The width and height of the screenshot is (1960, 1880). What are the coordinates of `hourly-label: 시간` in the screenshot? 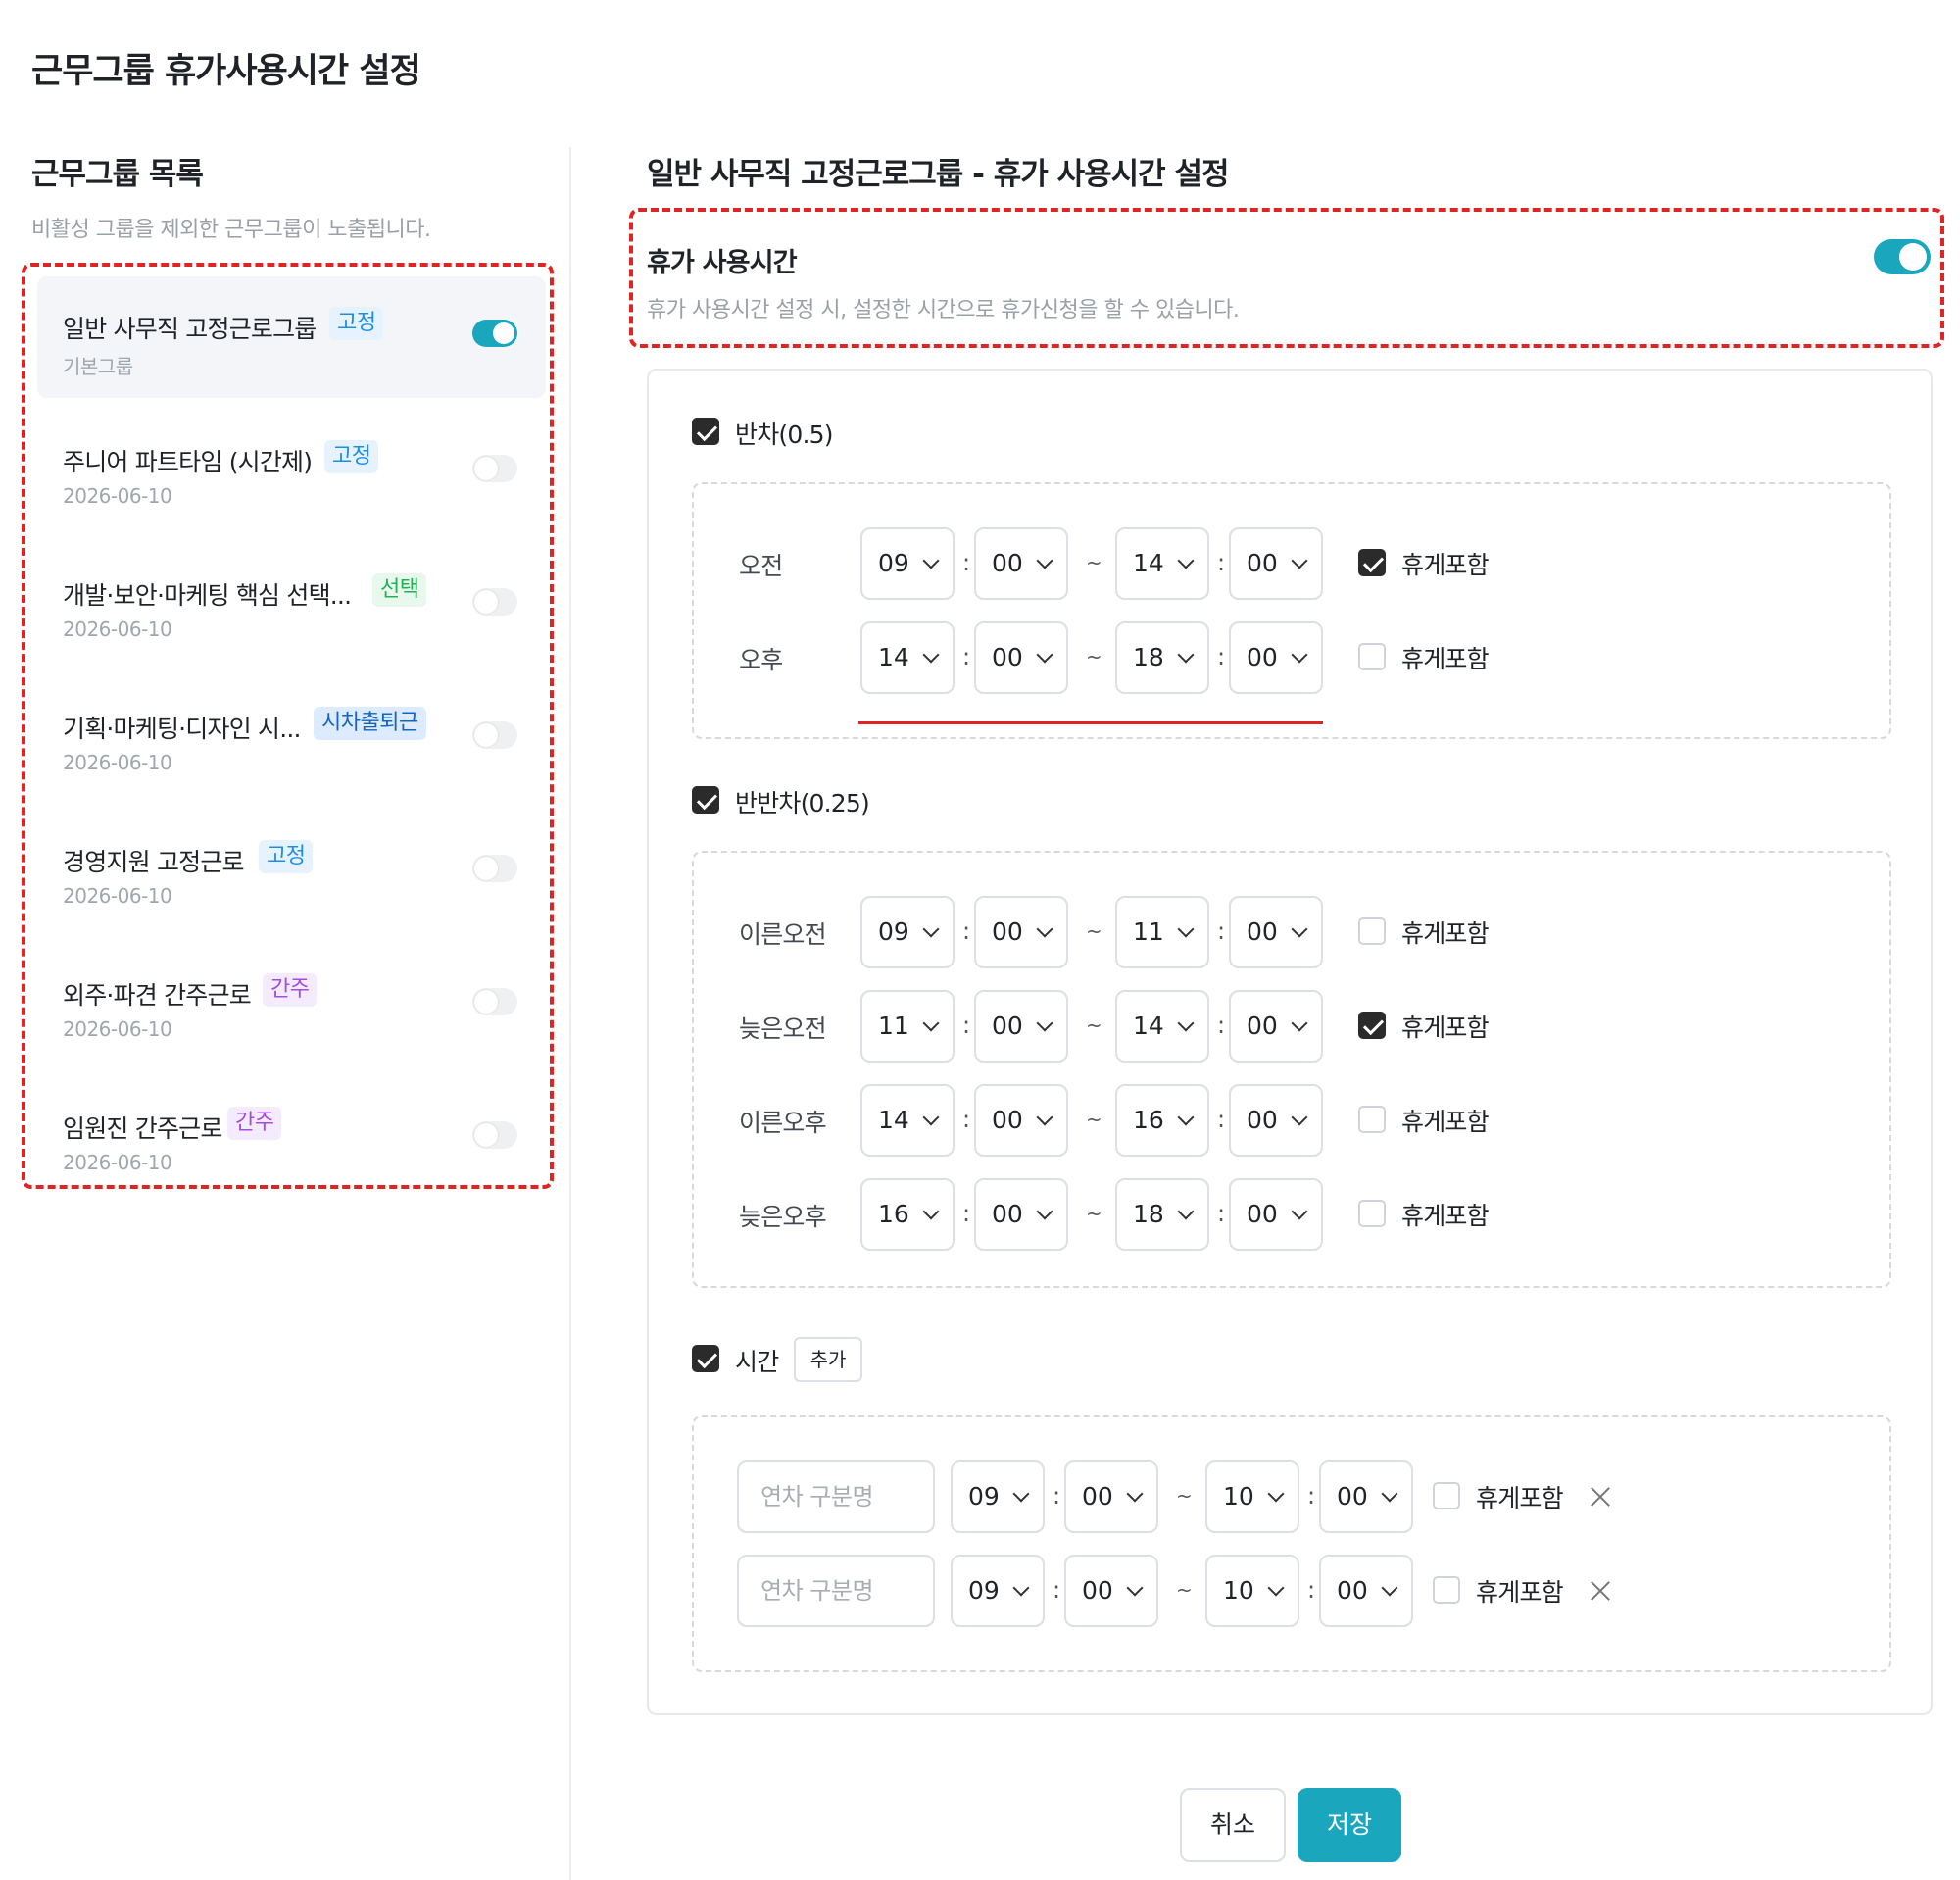 It's located at (757, 1362).